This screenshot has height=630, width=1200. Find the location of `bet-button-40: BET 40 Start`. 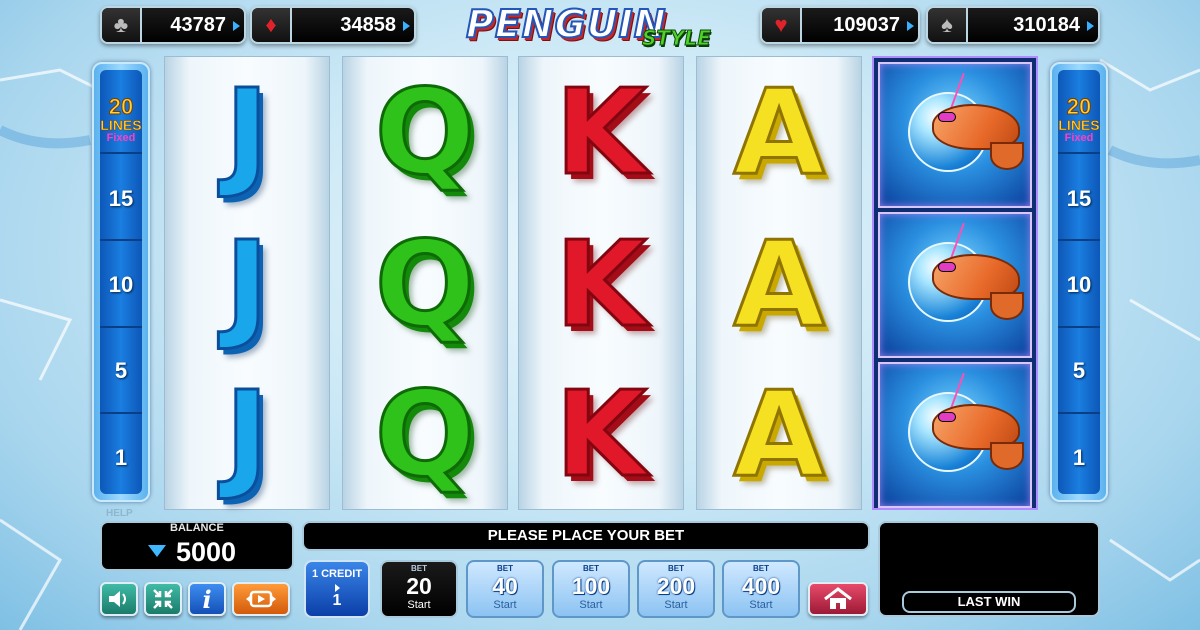

bet-button-40: BET 40 Start is located at coordinates (505, 589).